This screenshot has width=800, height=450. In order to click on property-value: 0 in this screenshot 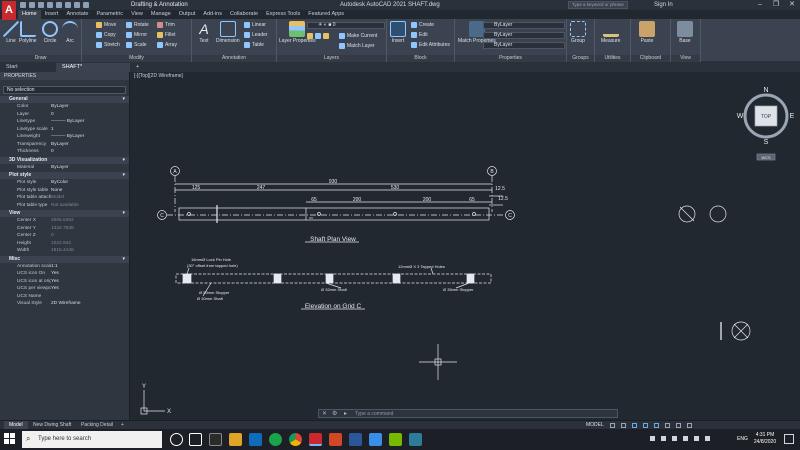, I will do `click(90, 236)`.